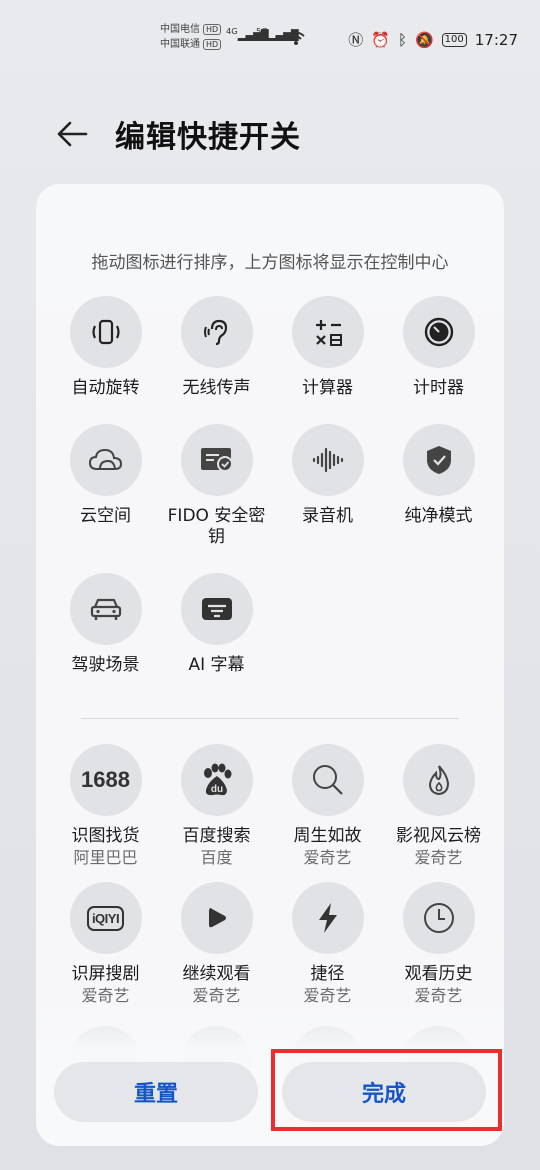  Describe the element at coordinates (386, 1090) in the screenshot. I see `done-highlight-box` at that location.